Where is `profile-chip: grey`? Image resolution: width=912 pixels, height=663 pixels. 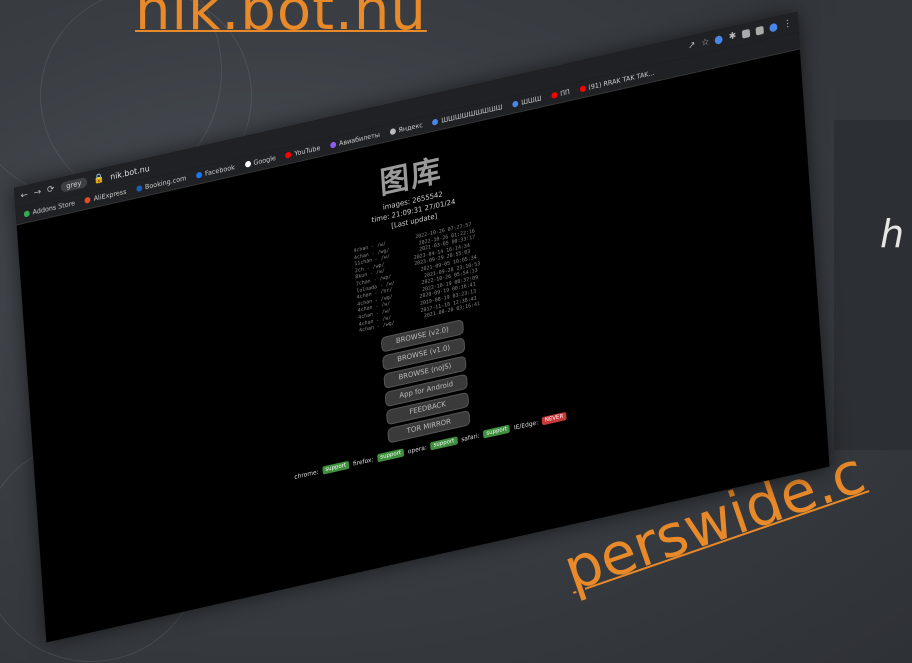
profile-chip: grey is located at coordinates (74, 184).